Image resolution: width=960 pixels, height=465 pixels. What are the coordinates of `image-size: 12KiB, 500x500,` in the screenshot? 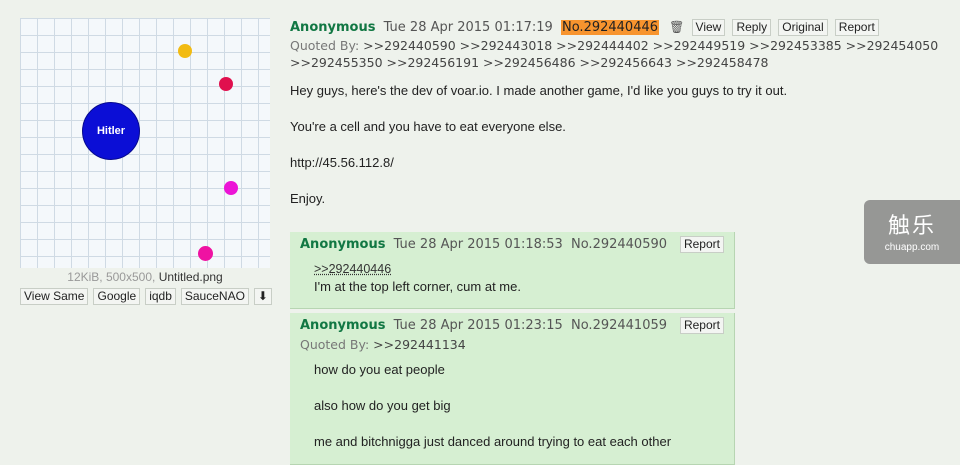 It's located at (111, 277).